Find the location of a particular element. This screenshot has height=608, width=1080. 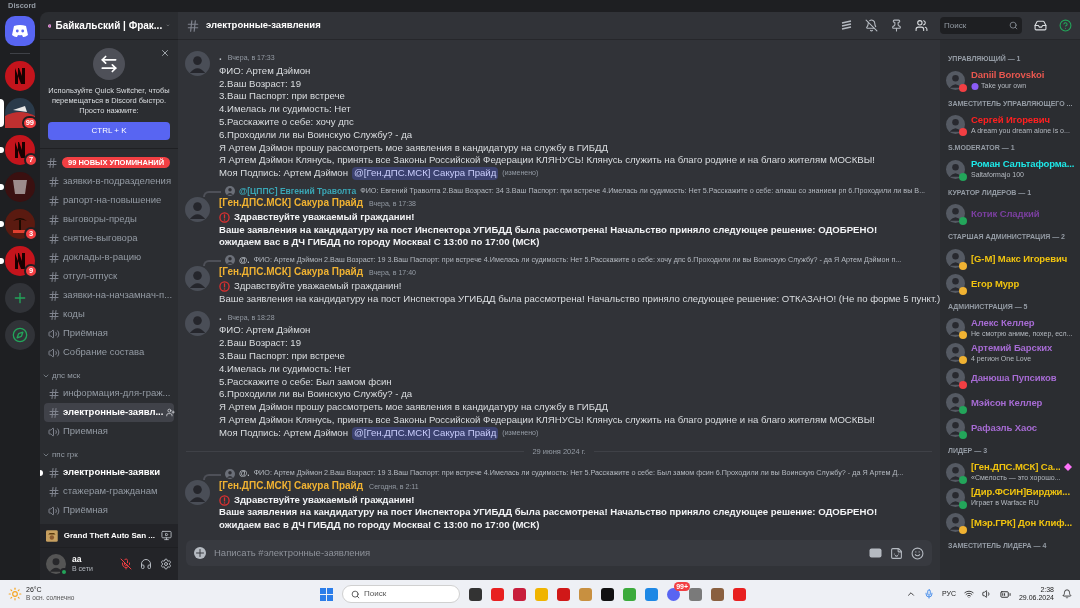

message-text: ФИО: Артем Дэймон is located at coordinates (265, 331).